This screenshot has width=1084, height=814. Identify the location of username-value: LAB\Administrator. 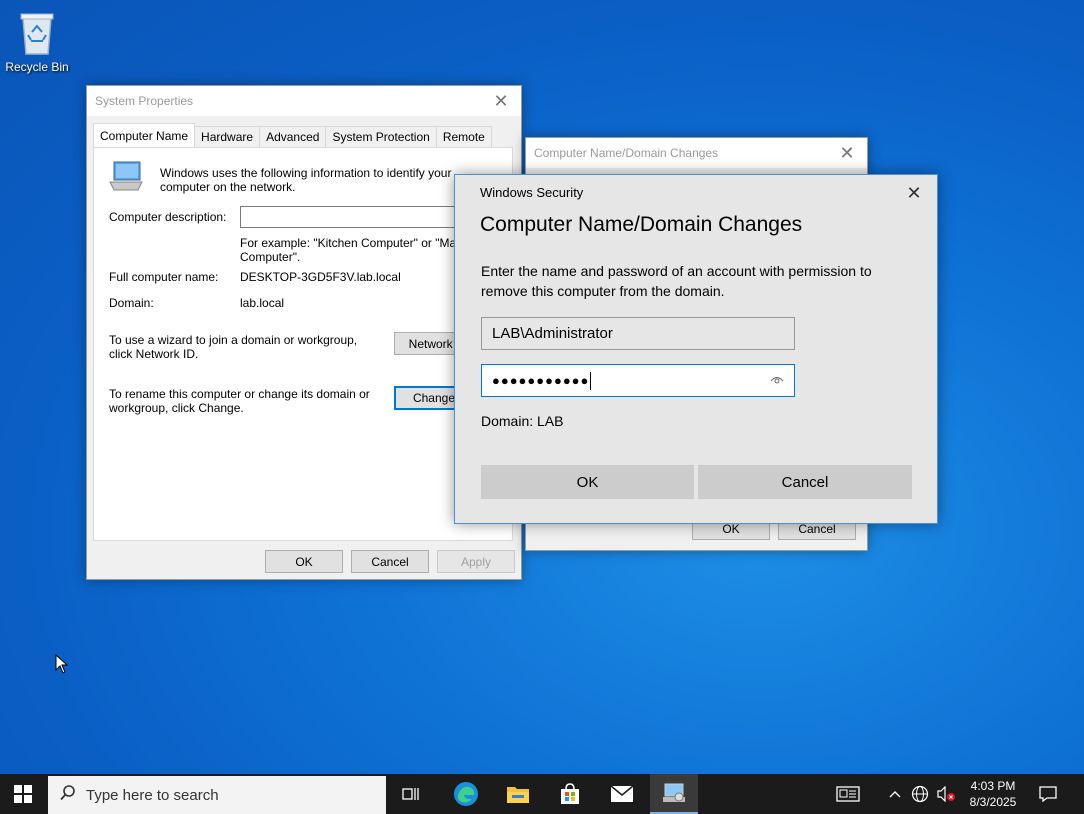
(552, 333).